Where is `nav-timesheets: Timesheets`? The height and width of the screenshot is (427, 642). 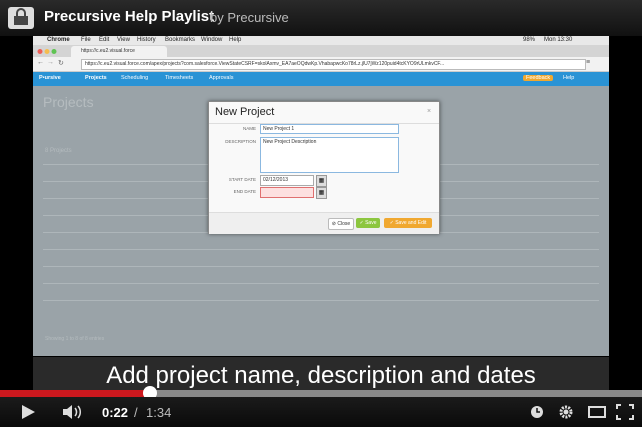
nav-timesheets: Timesheets is located at coordinates (179, 78).